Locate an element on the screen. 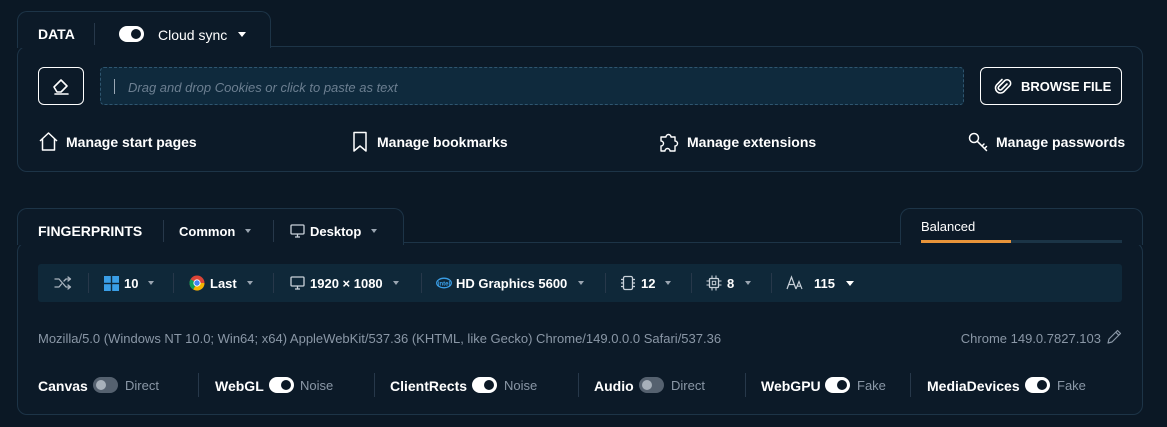 The height and width of the screenshot is (427, 1167). os-version-caret-icon is located at coordinates (151, 283).